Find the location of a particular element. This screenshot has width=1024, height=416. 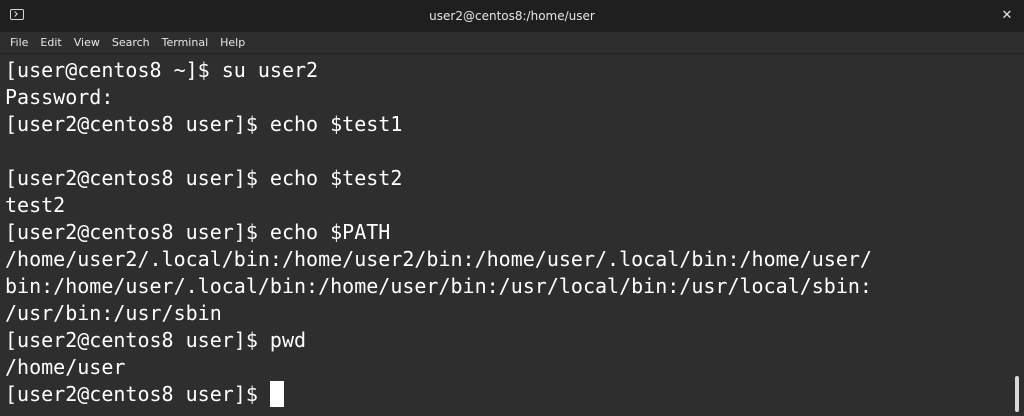

title-bar: user2@centos8:/home/user ✕ is located at coordinates (512, 16).